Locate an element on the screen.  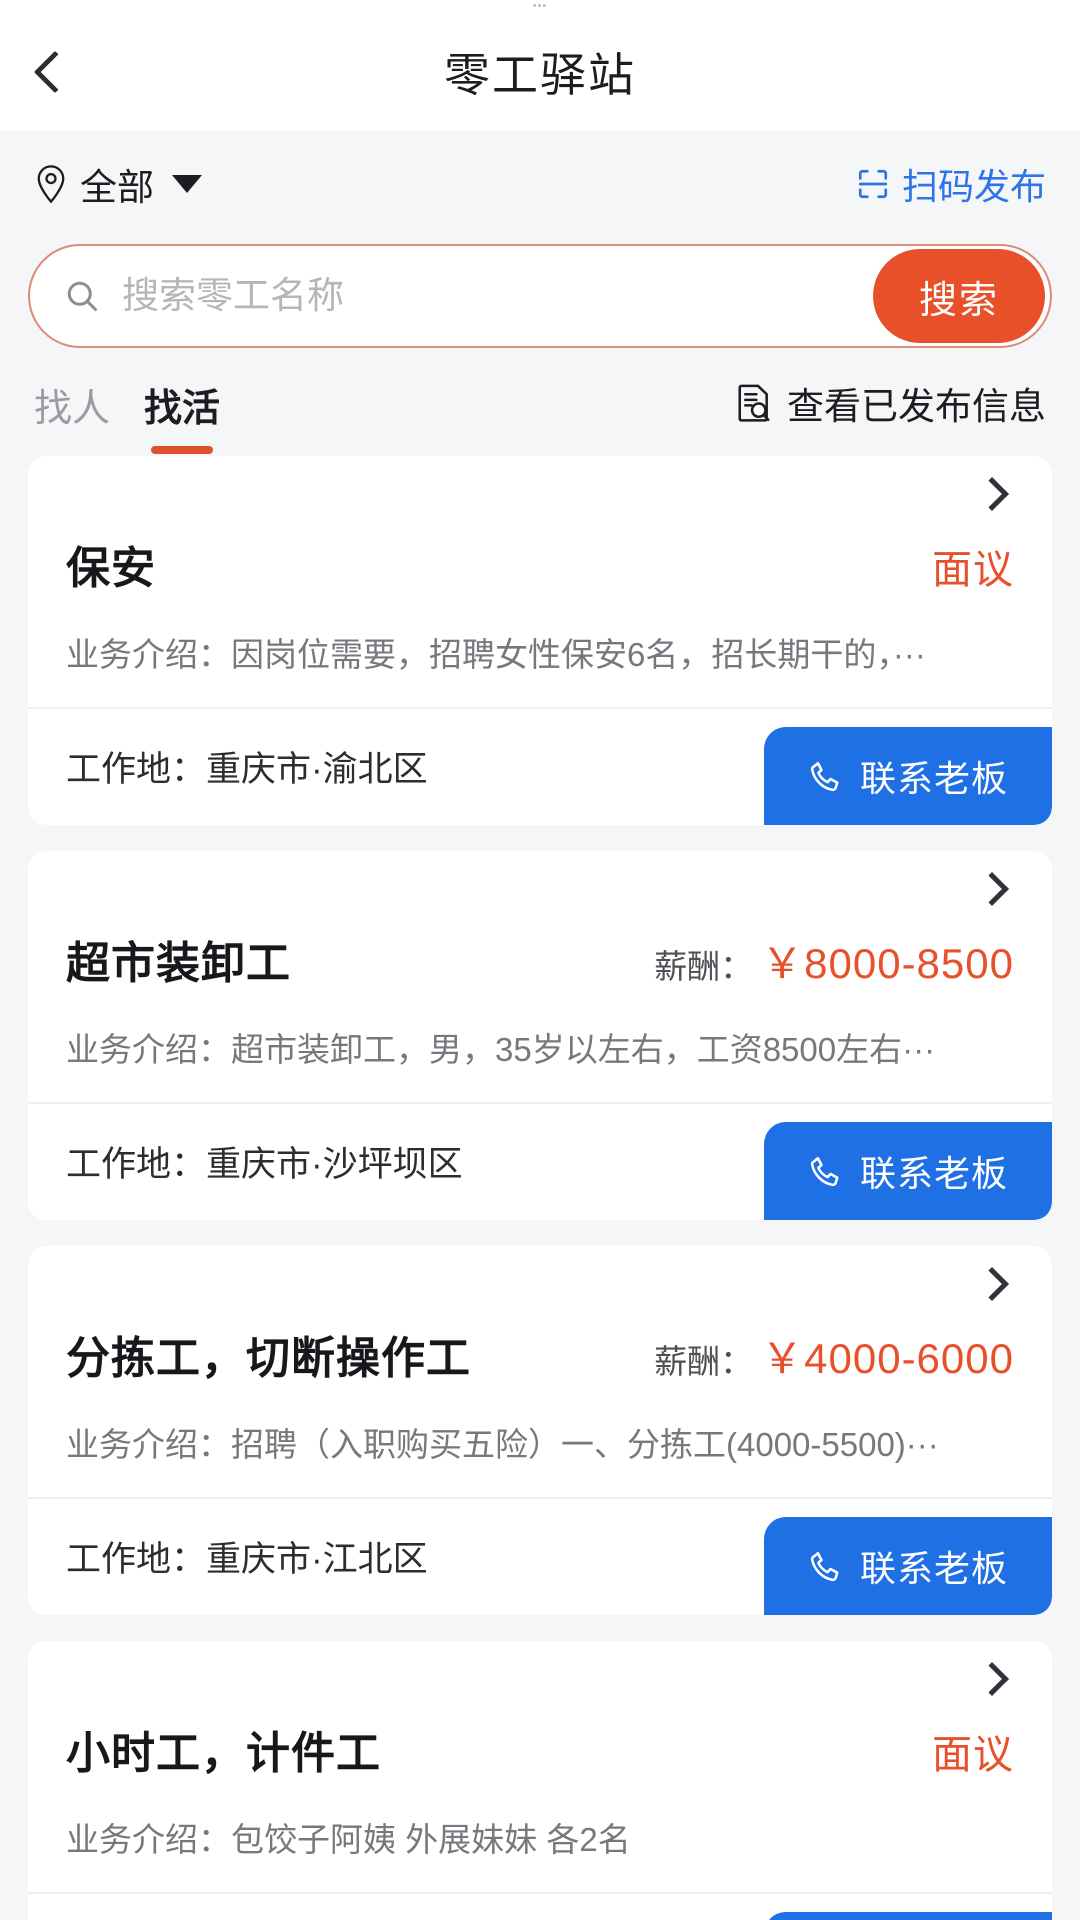
navbar: 零工驿站 is located at coordinates (540, 72).